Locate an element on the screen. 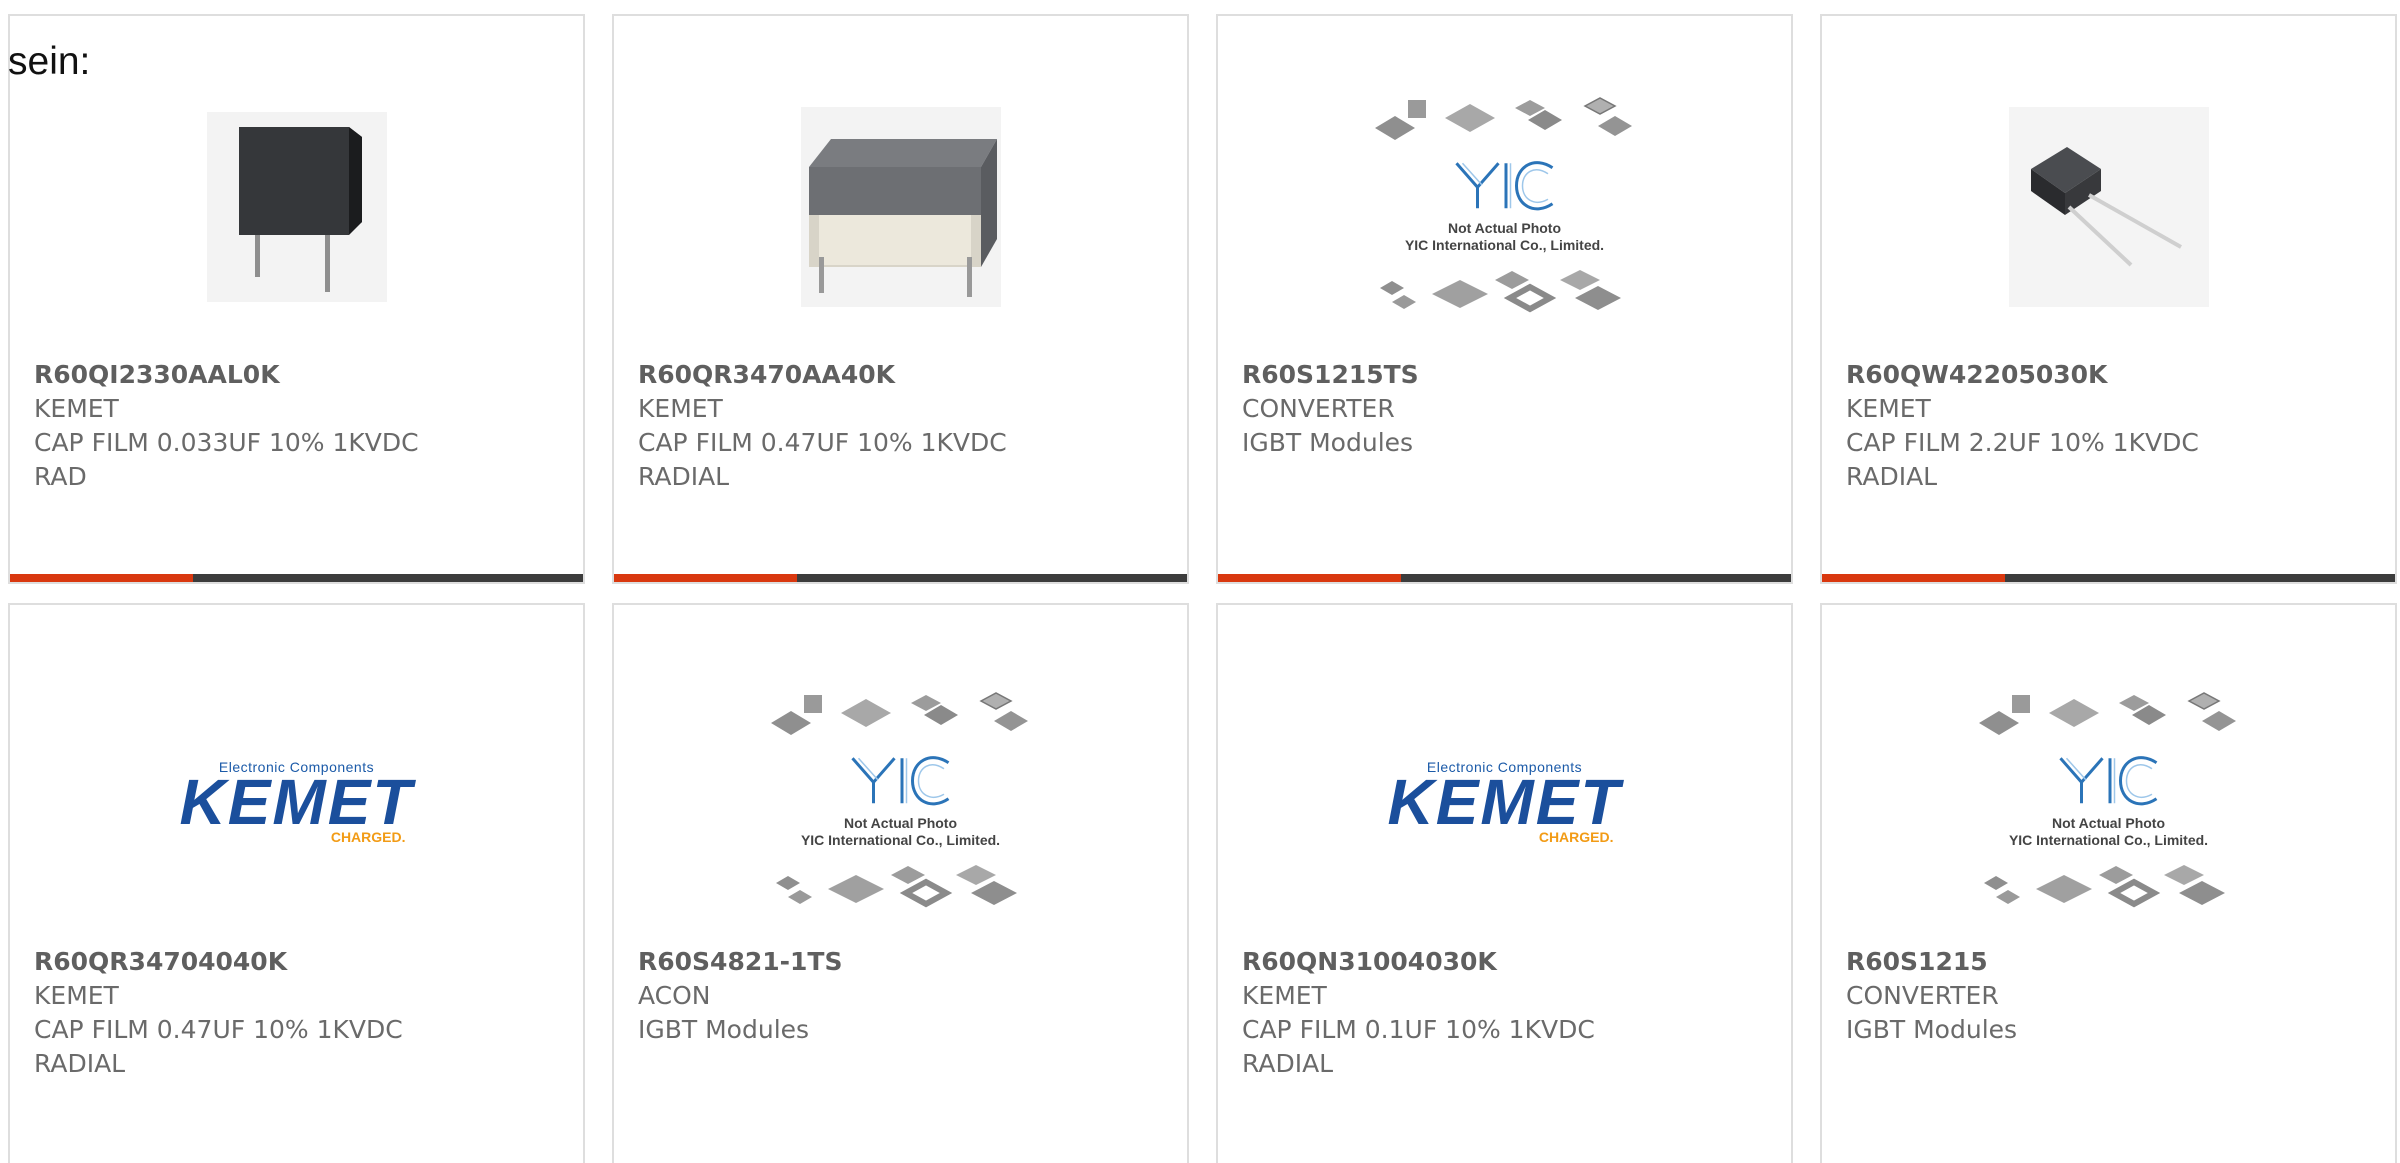  capacitor-gray-photo-icon is located at coordinates (900, 207).